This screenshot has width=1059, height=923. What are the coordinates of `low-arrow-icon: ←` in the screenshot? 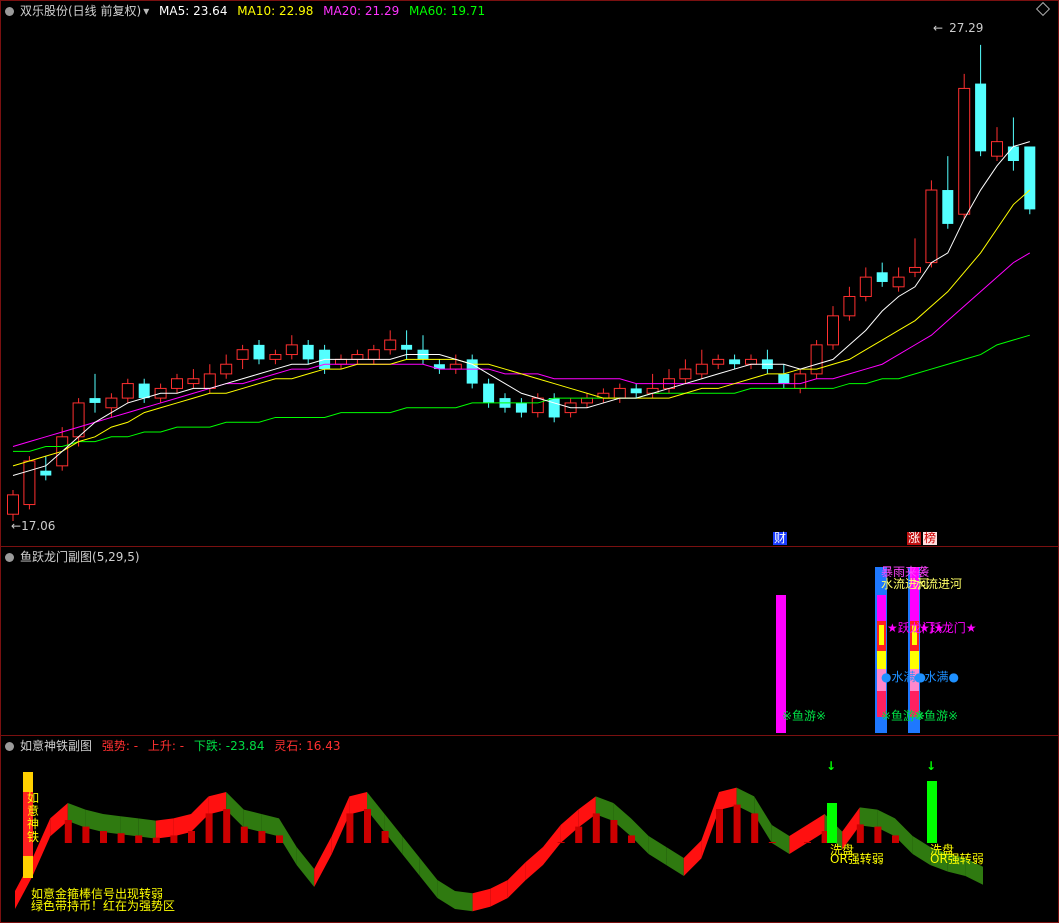 It's located at (16, 526).